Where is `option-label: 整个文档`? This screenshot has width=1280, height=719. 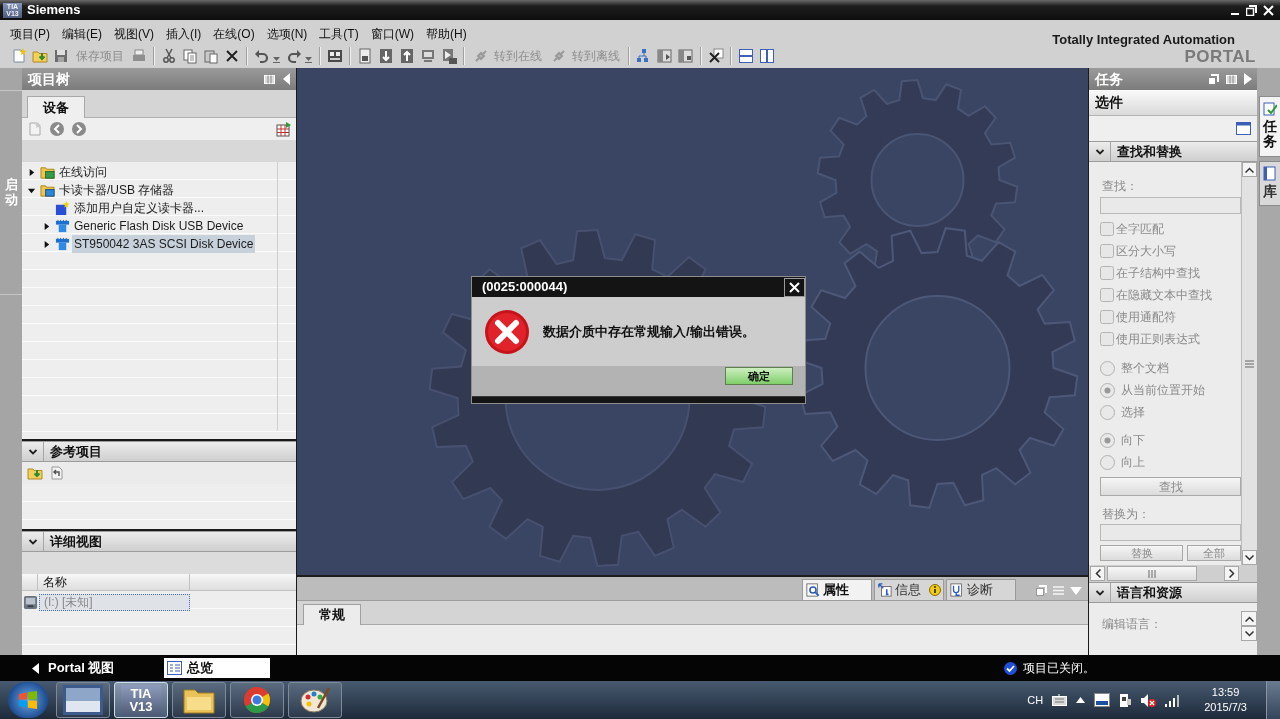 option-label: 整个文档 is located at coordinates (1145, 368).